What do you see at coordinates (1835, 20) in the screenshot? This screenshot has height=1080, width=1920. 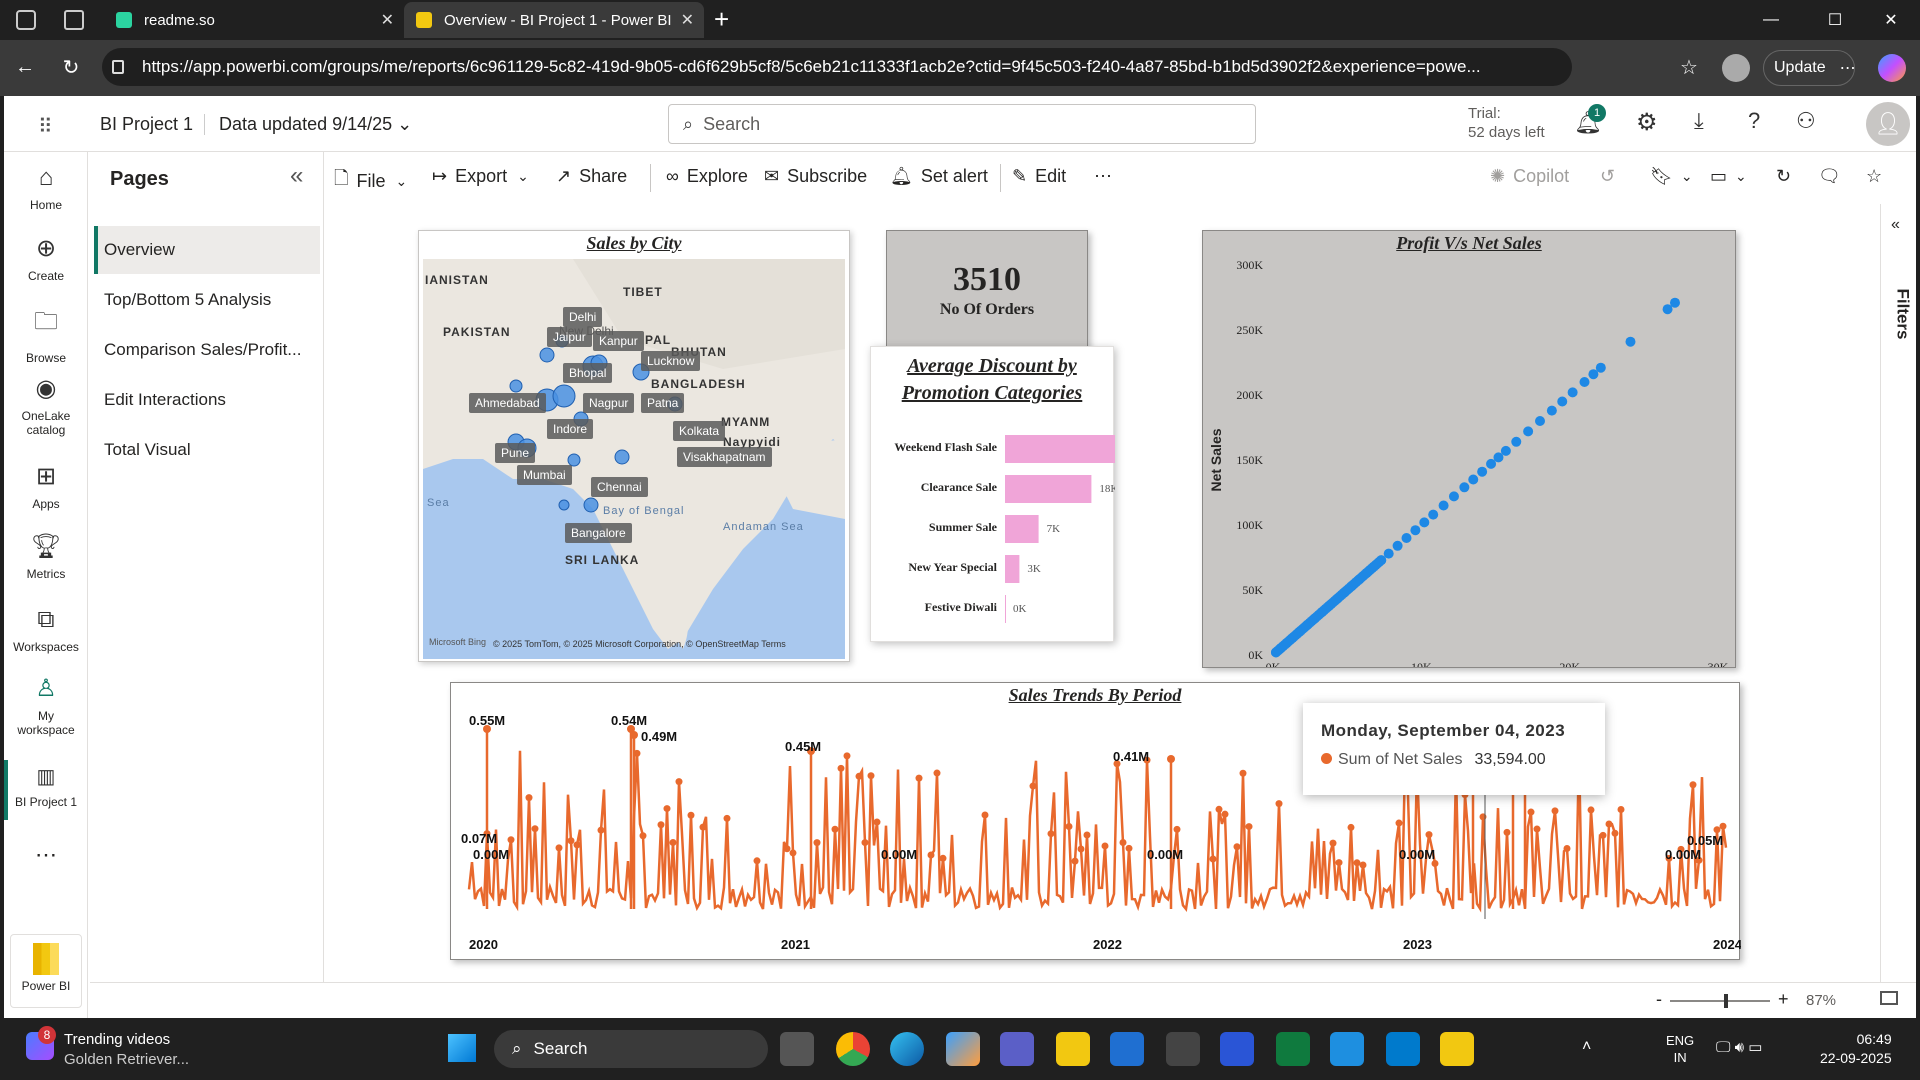 I see `maximize-icon: ☐` at bounding box center [1835, 20].